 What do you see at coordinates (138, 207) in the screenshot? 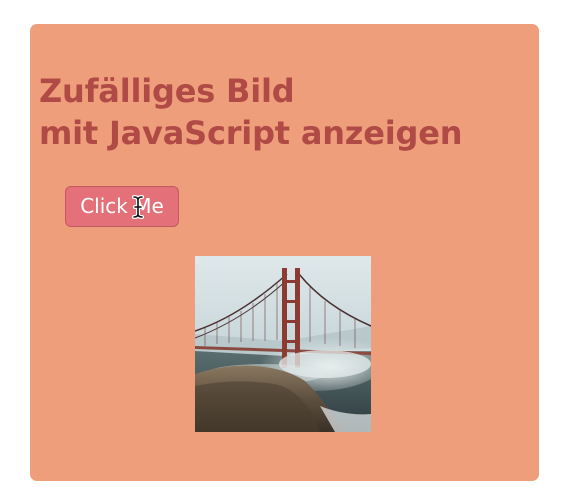
I see `text-cursor-icon` at bounding box center [138, 207].